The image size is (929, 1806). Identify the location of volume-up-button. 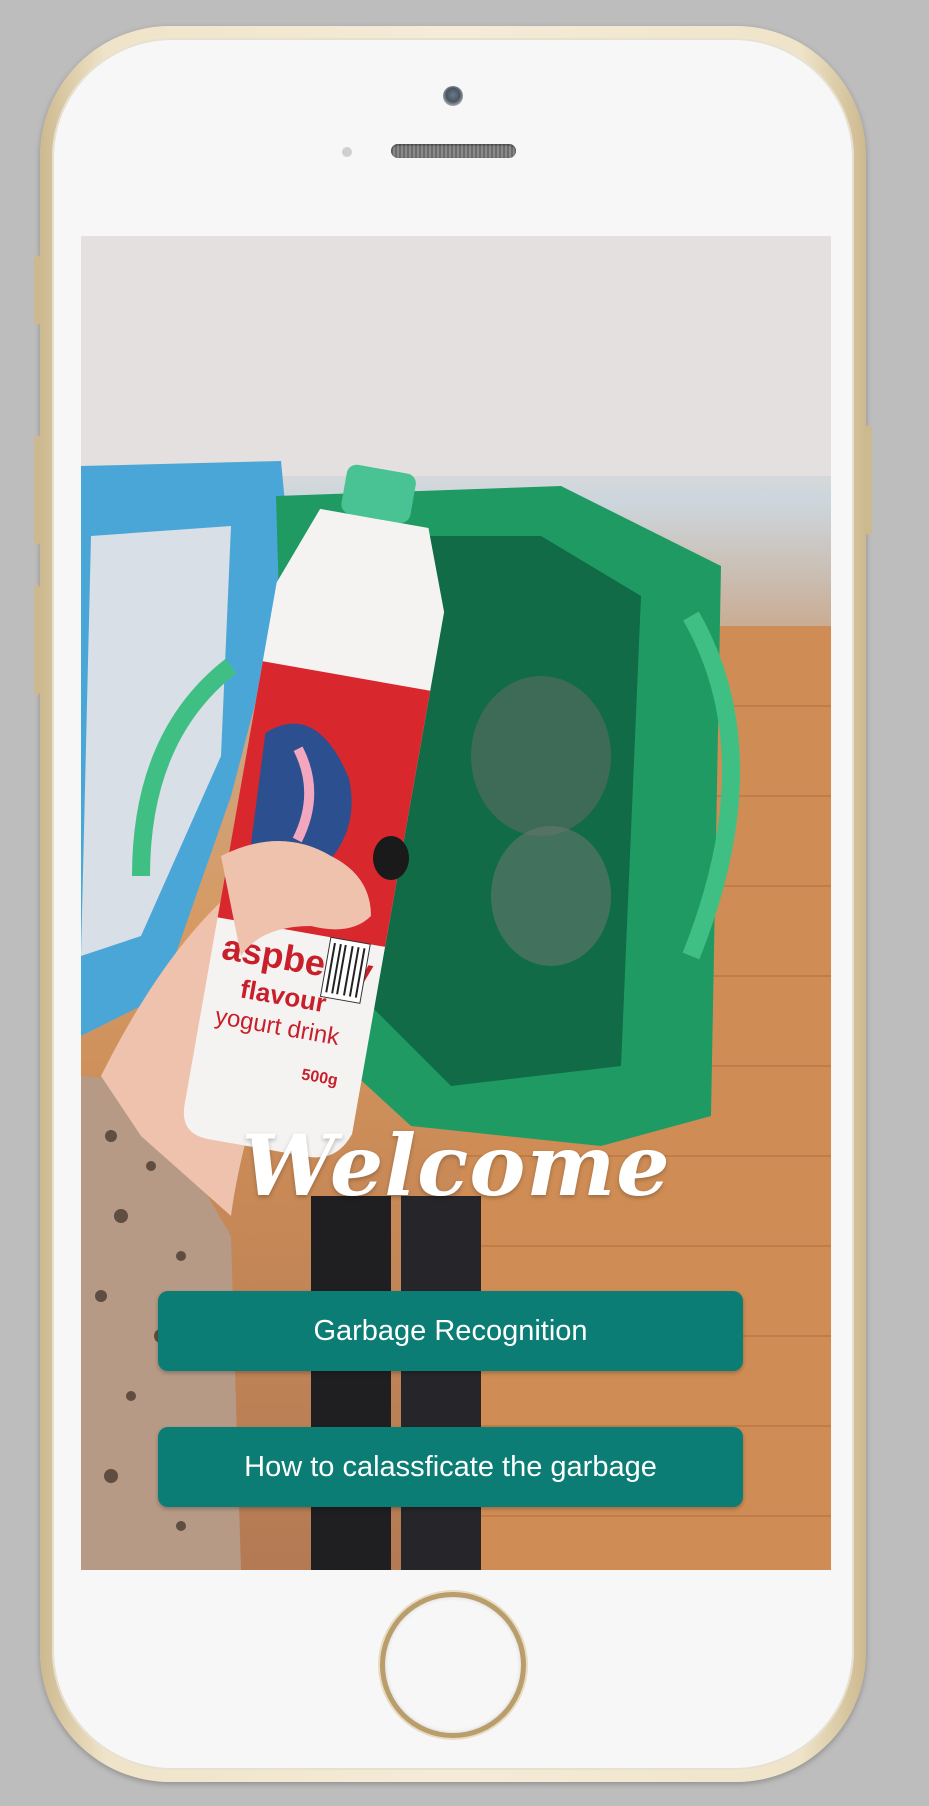
(37, 490).